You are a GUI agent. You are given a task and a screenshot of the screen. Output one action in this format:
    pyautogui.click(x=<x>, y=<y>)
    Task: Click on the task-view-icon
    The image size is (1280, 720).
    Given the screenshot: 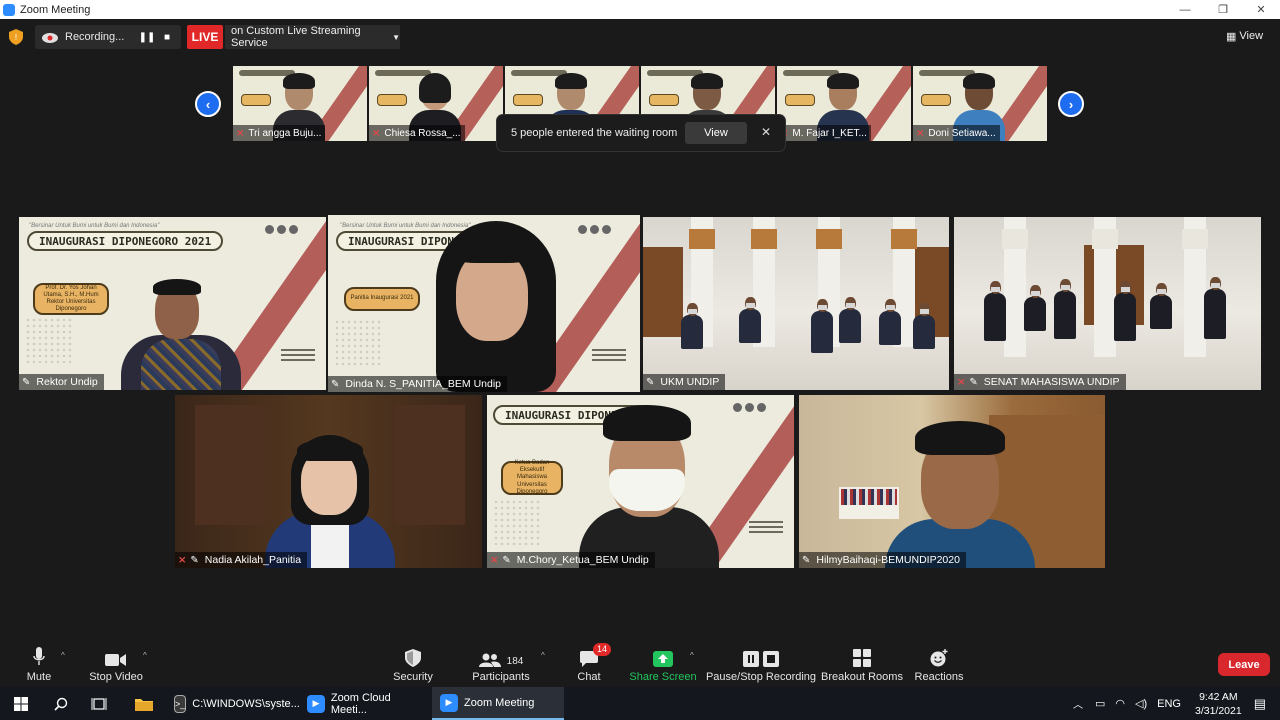 What is the action you would take?
    pyautogui.click(x=99, y=703)
    